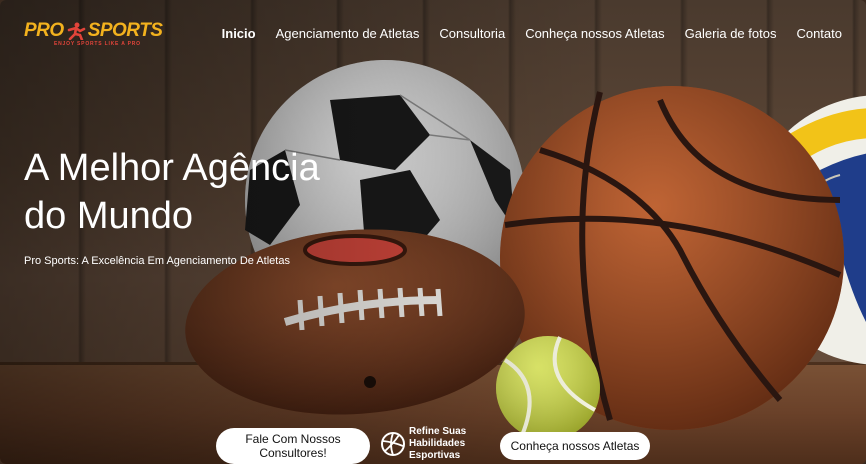 Image resolution: width=866 pixels, height=464 pixels. What do you see at coordinates (819, 33) in the screenshot?
I see `nav-item-contato: Contato` at bounding box center [819, 33].